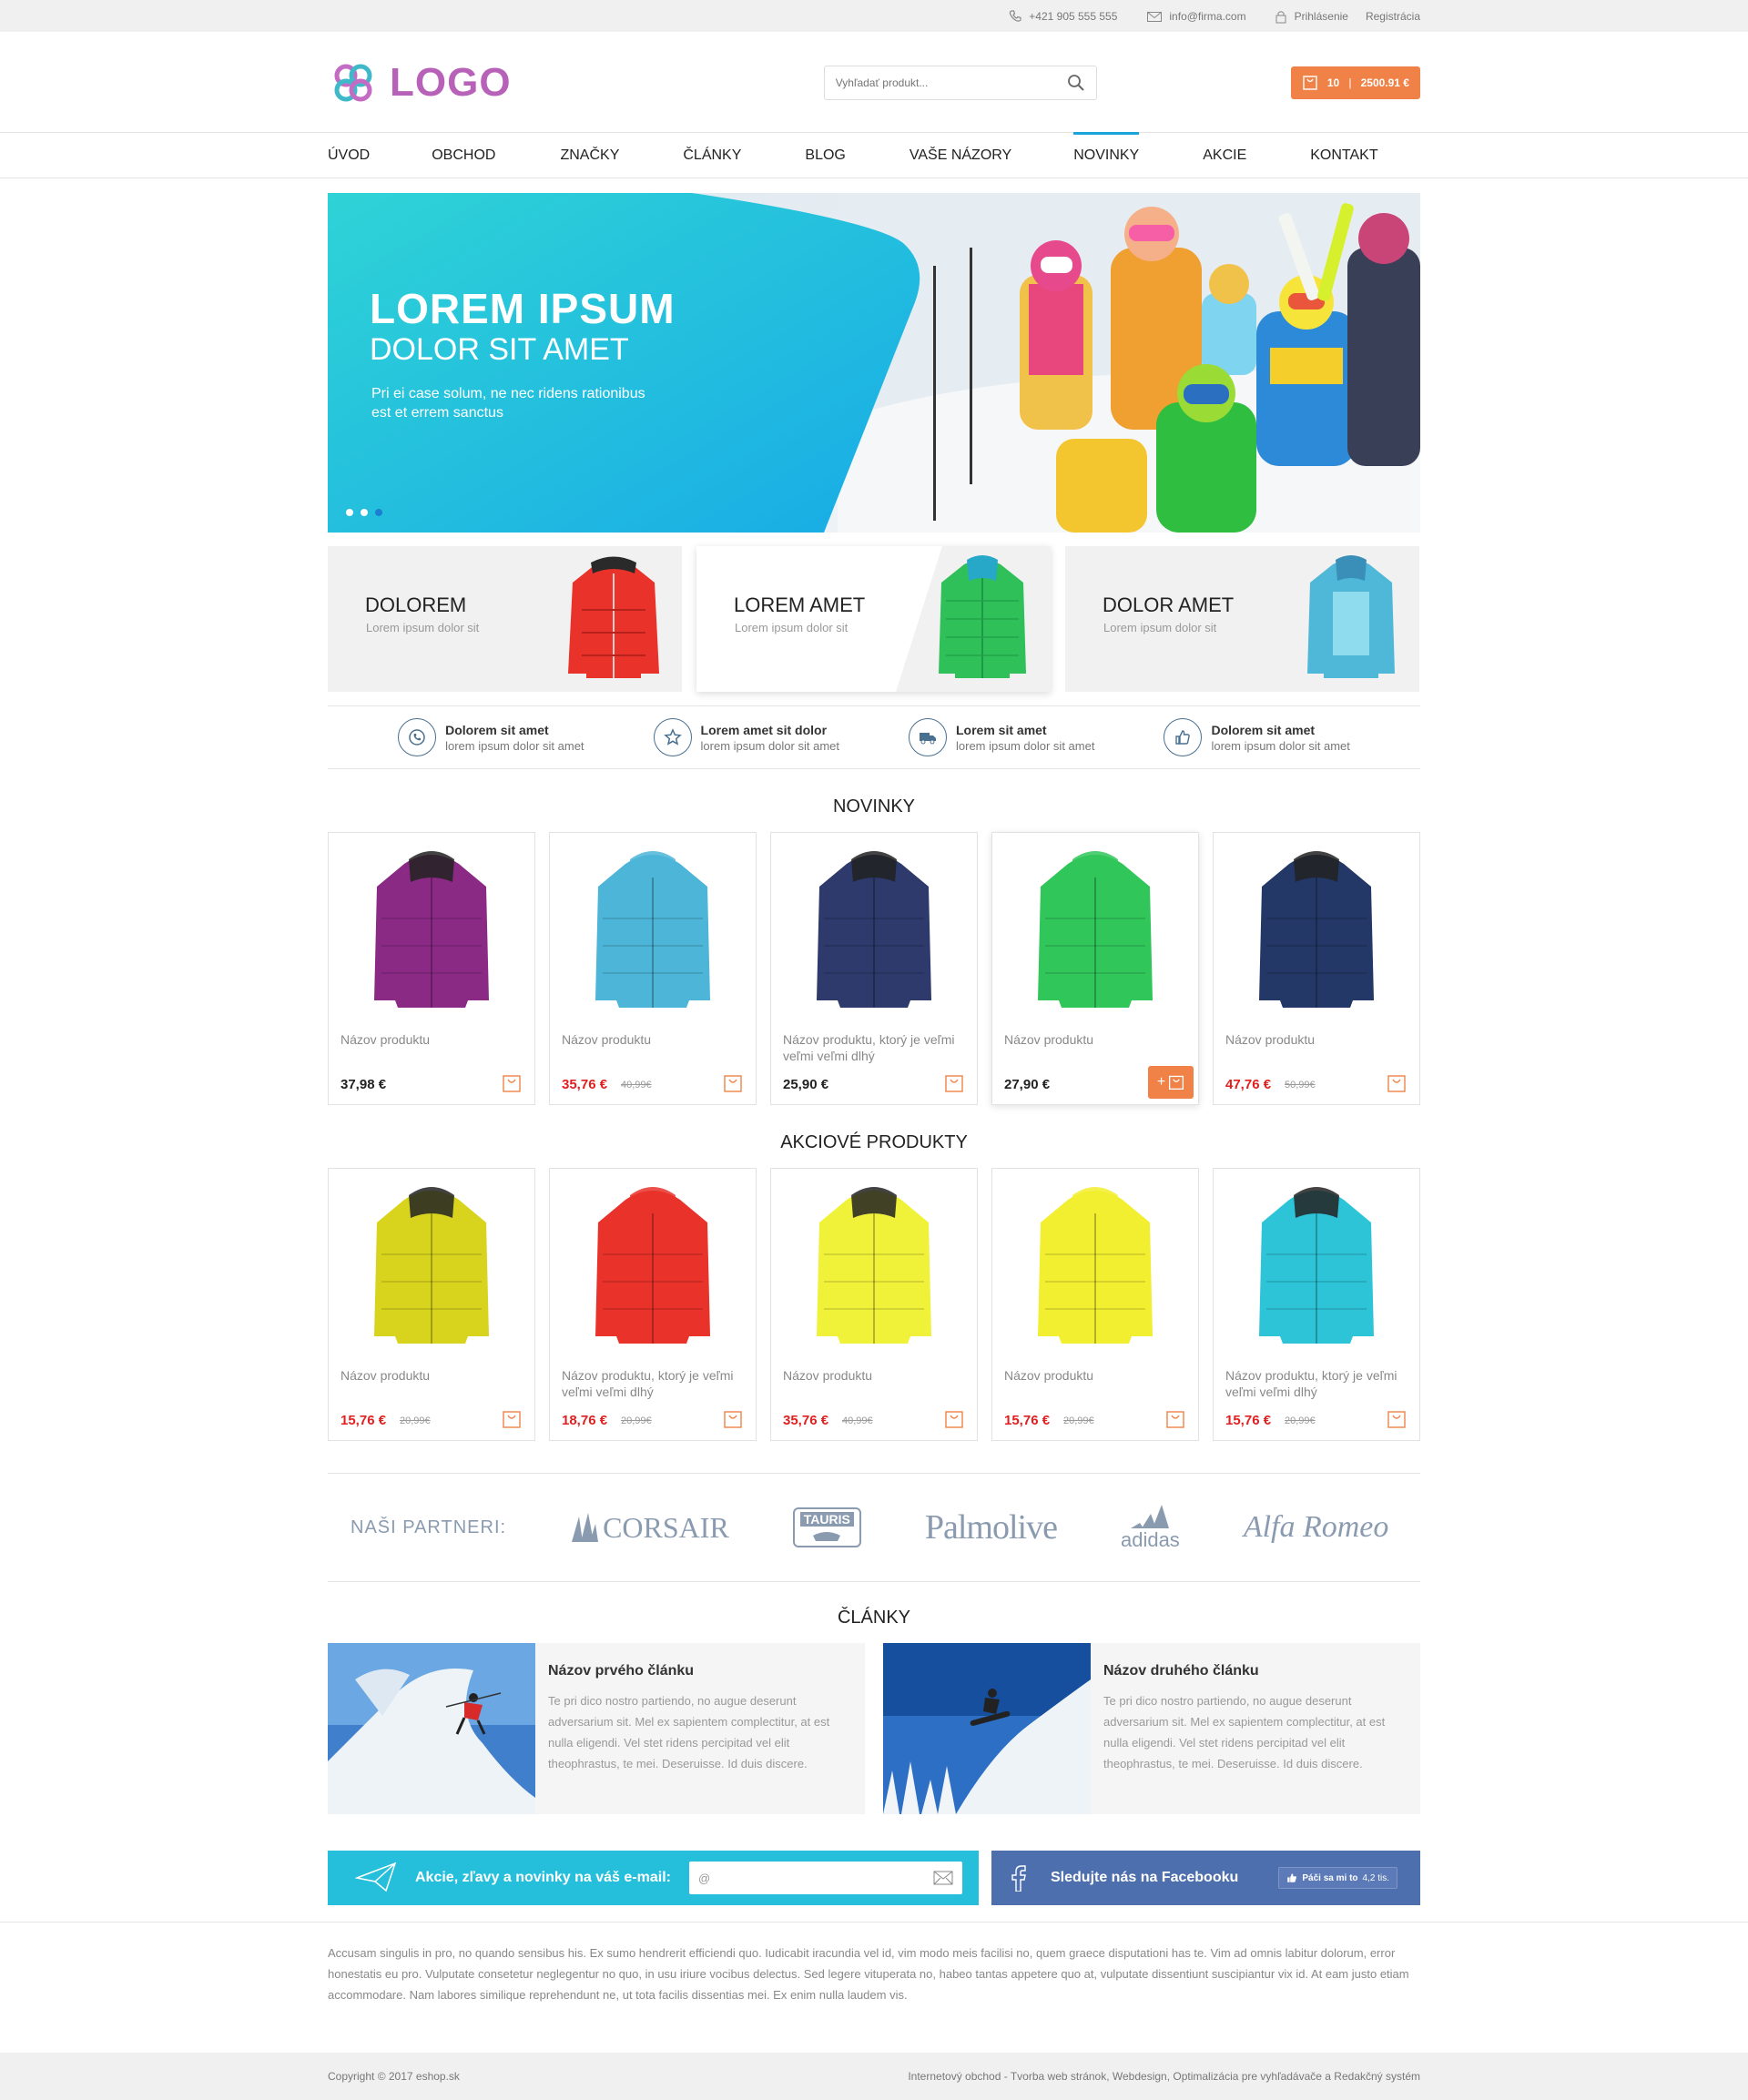  What do you see at coordinates (585, 1420) in the screenshot?
I see `product-price: 18,76 €` at bounding box center [585, 1420].